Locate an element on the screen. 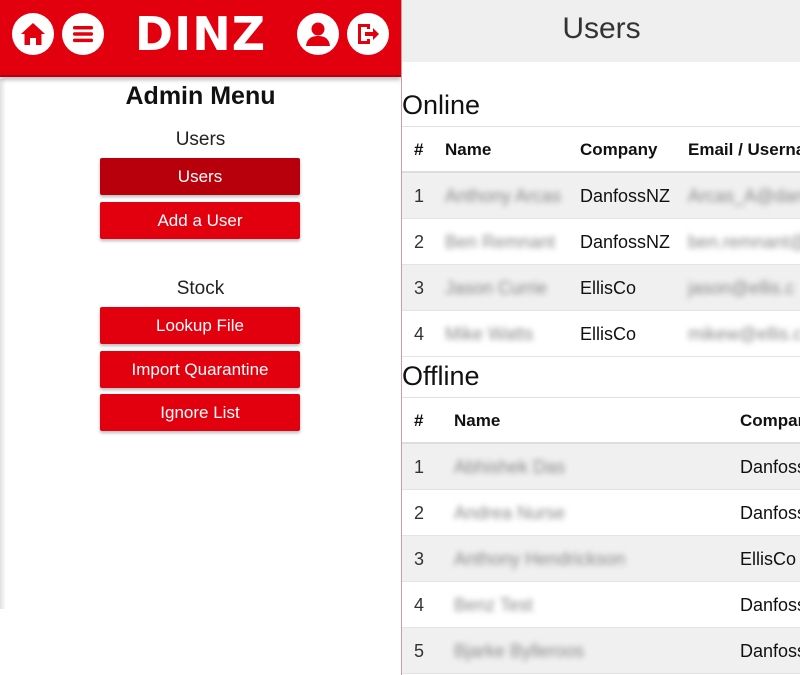 The height and width of the screenshot is (675, 800). table-row: 3 Anthony Hendrickson EllisCo is located at coordinates (601, 559).